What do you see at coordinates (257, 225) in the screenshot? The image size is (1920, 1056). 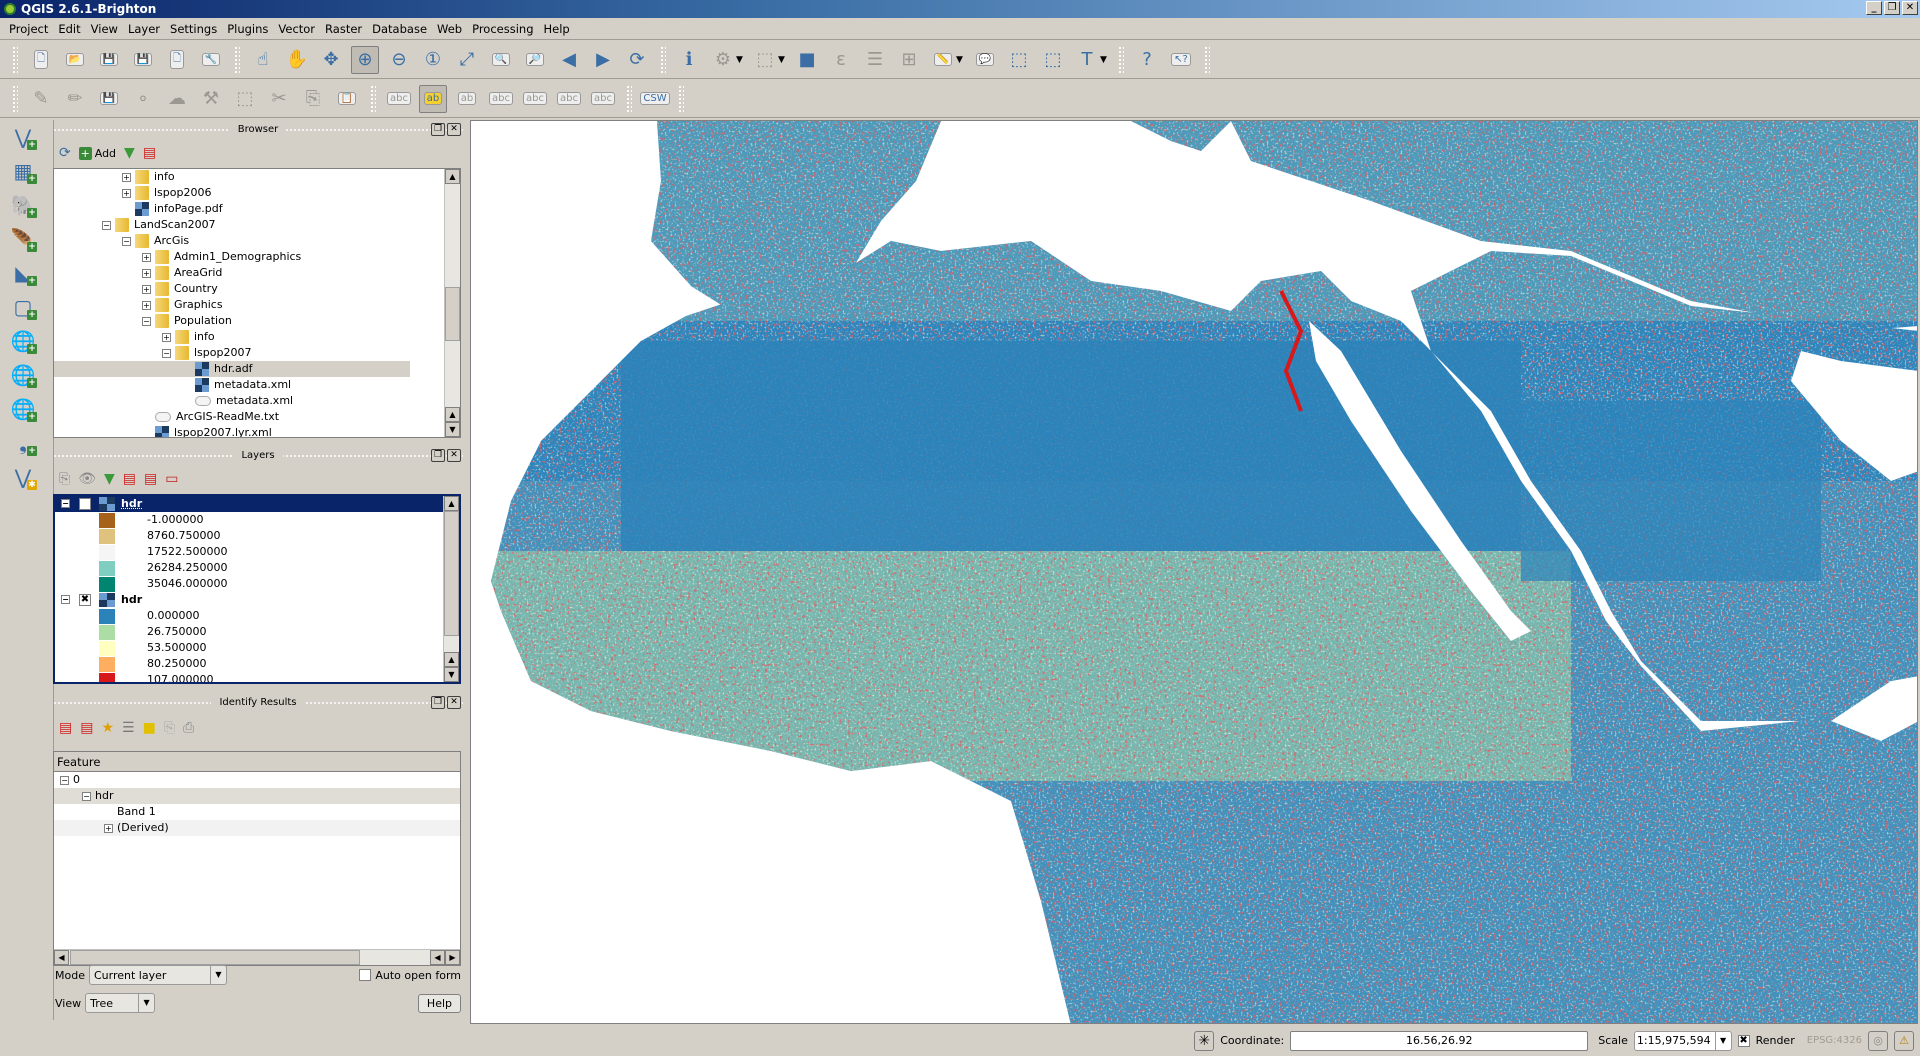 I see `browser-item: − LandScan2007` at bounding box center [257, 225].